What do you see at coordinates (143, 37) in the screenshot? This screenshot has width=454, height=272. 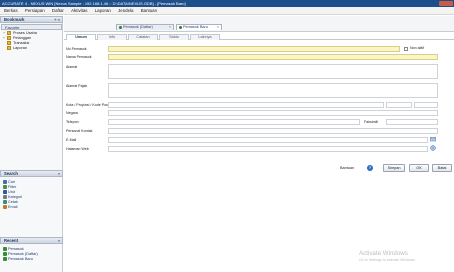 I see `subtab-notes: Catatan` at bounding box center [143, 37].